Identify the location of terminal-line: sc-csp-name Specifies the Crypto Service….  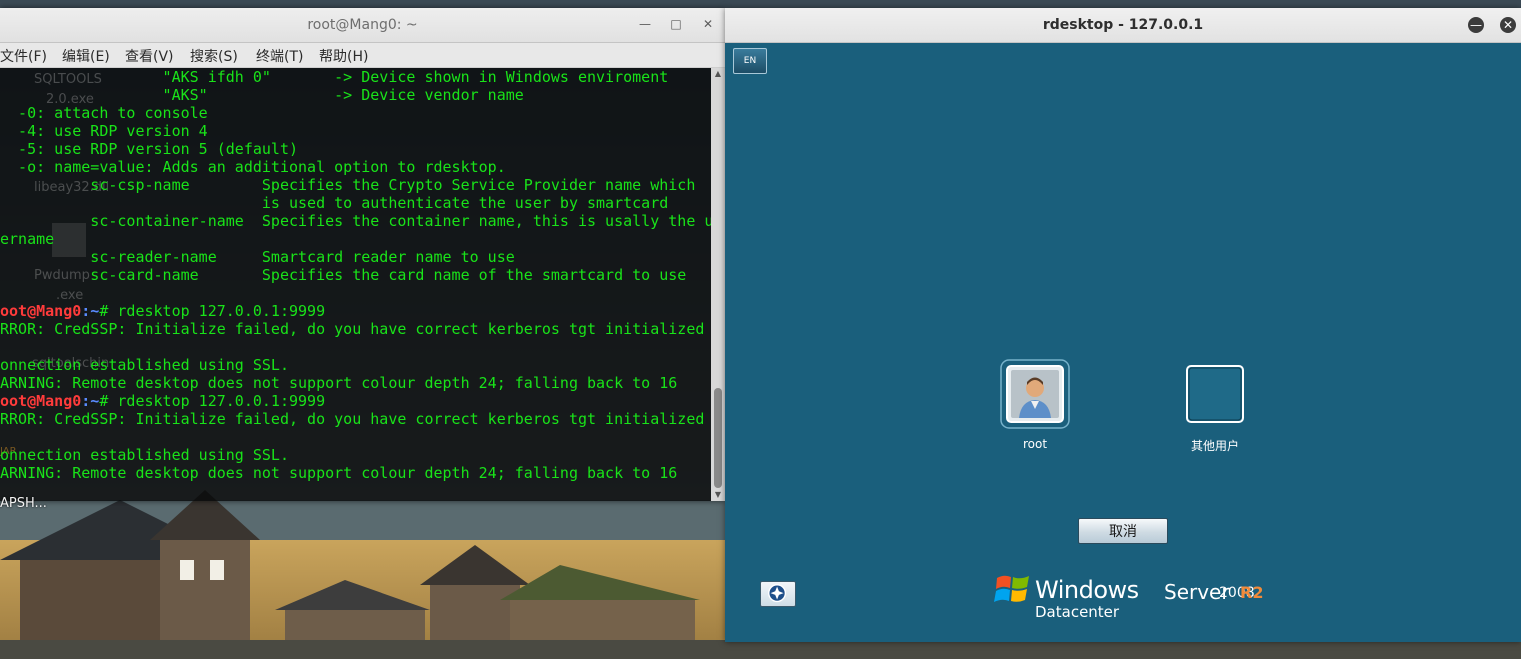
(355, 185).